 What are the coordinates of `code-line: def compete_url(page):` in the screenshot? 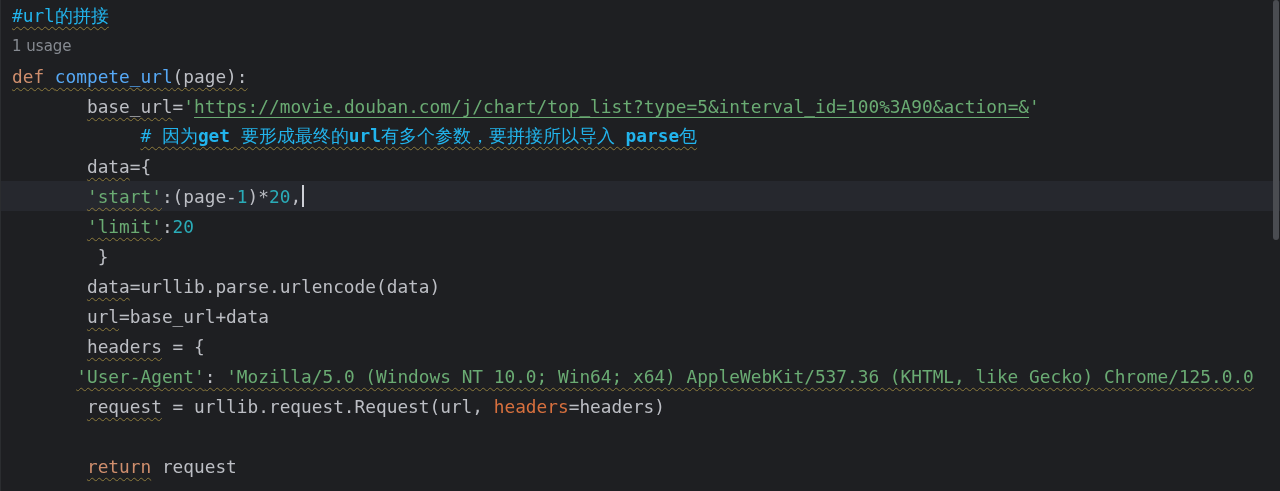 It's located at (130, 76).